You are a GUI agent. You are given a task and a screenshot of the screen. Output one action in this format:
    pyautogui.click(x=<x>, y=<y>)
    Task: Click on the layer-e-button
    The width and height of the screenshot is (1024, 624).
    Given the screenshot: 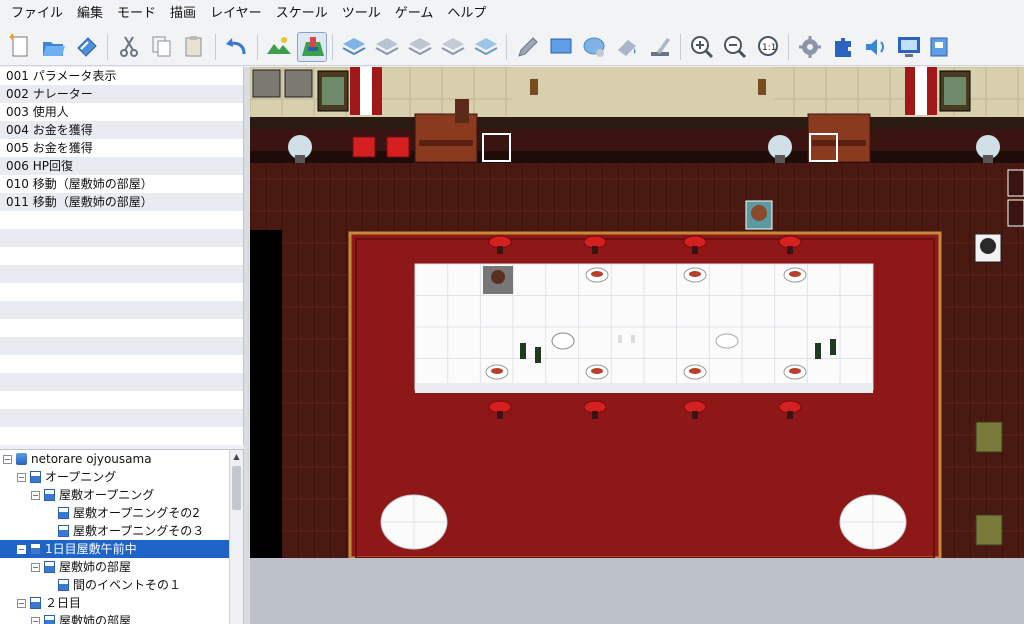 What is the action you would take?
    pyautogui.click(x=486, y=47)
    